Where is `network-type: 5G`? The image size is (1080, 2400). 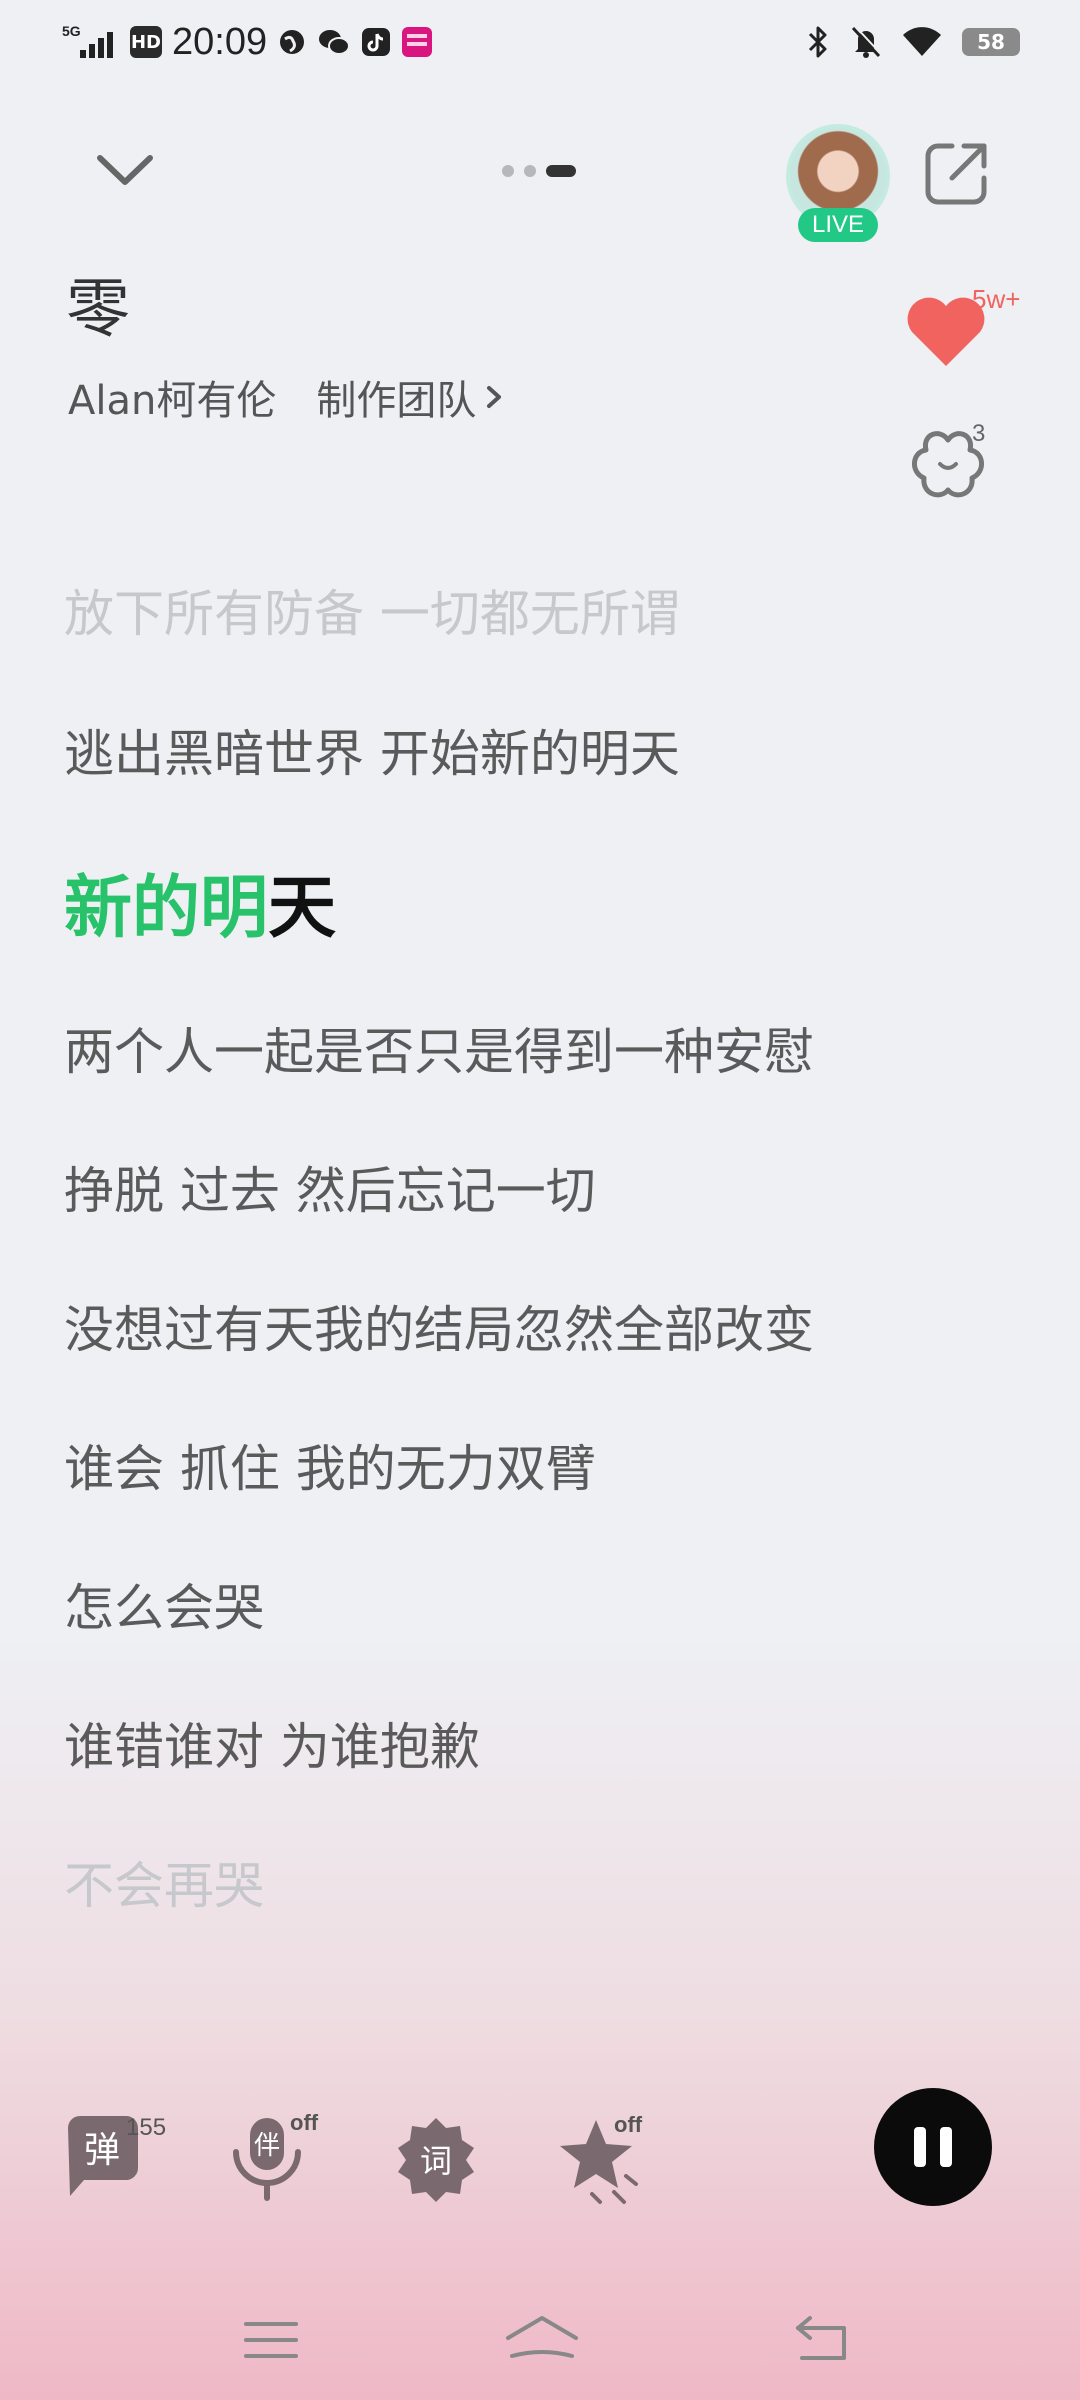
network-type: 5G is located at coordinates (71, 31).